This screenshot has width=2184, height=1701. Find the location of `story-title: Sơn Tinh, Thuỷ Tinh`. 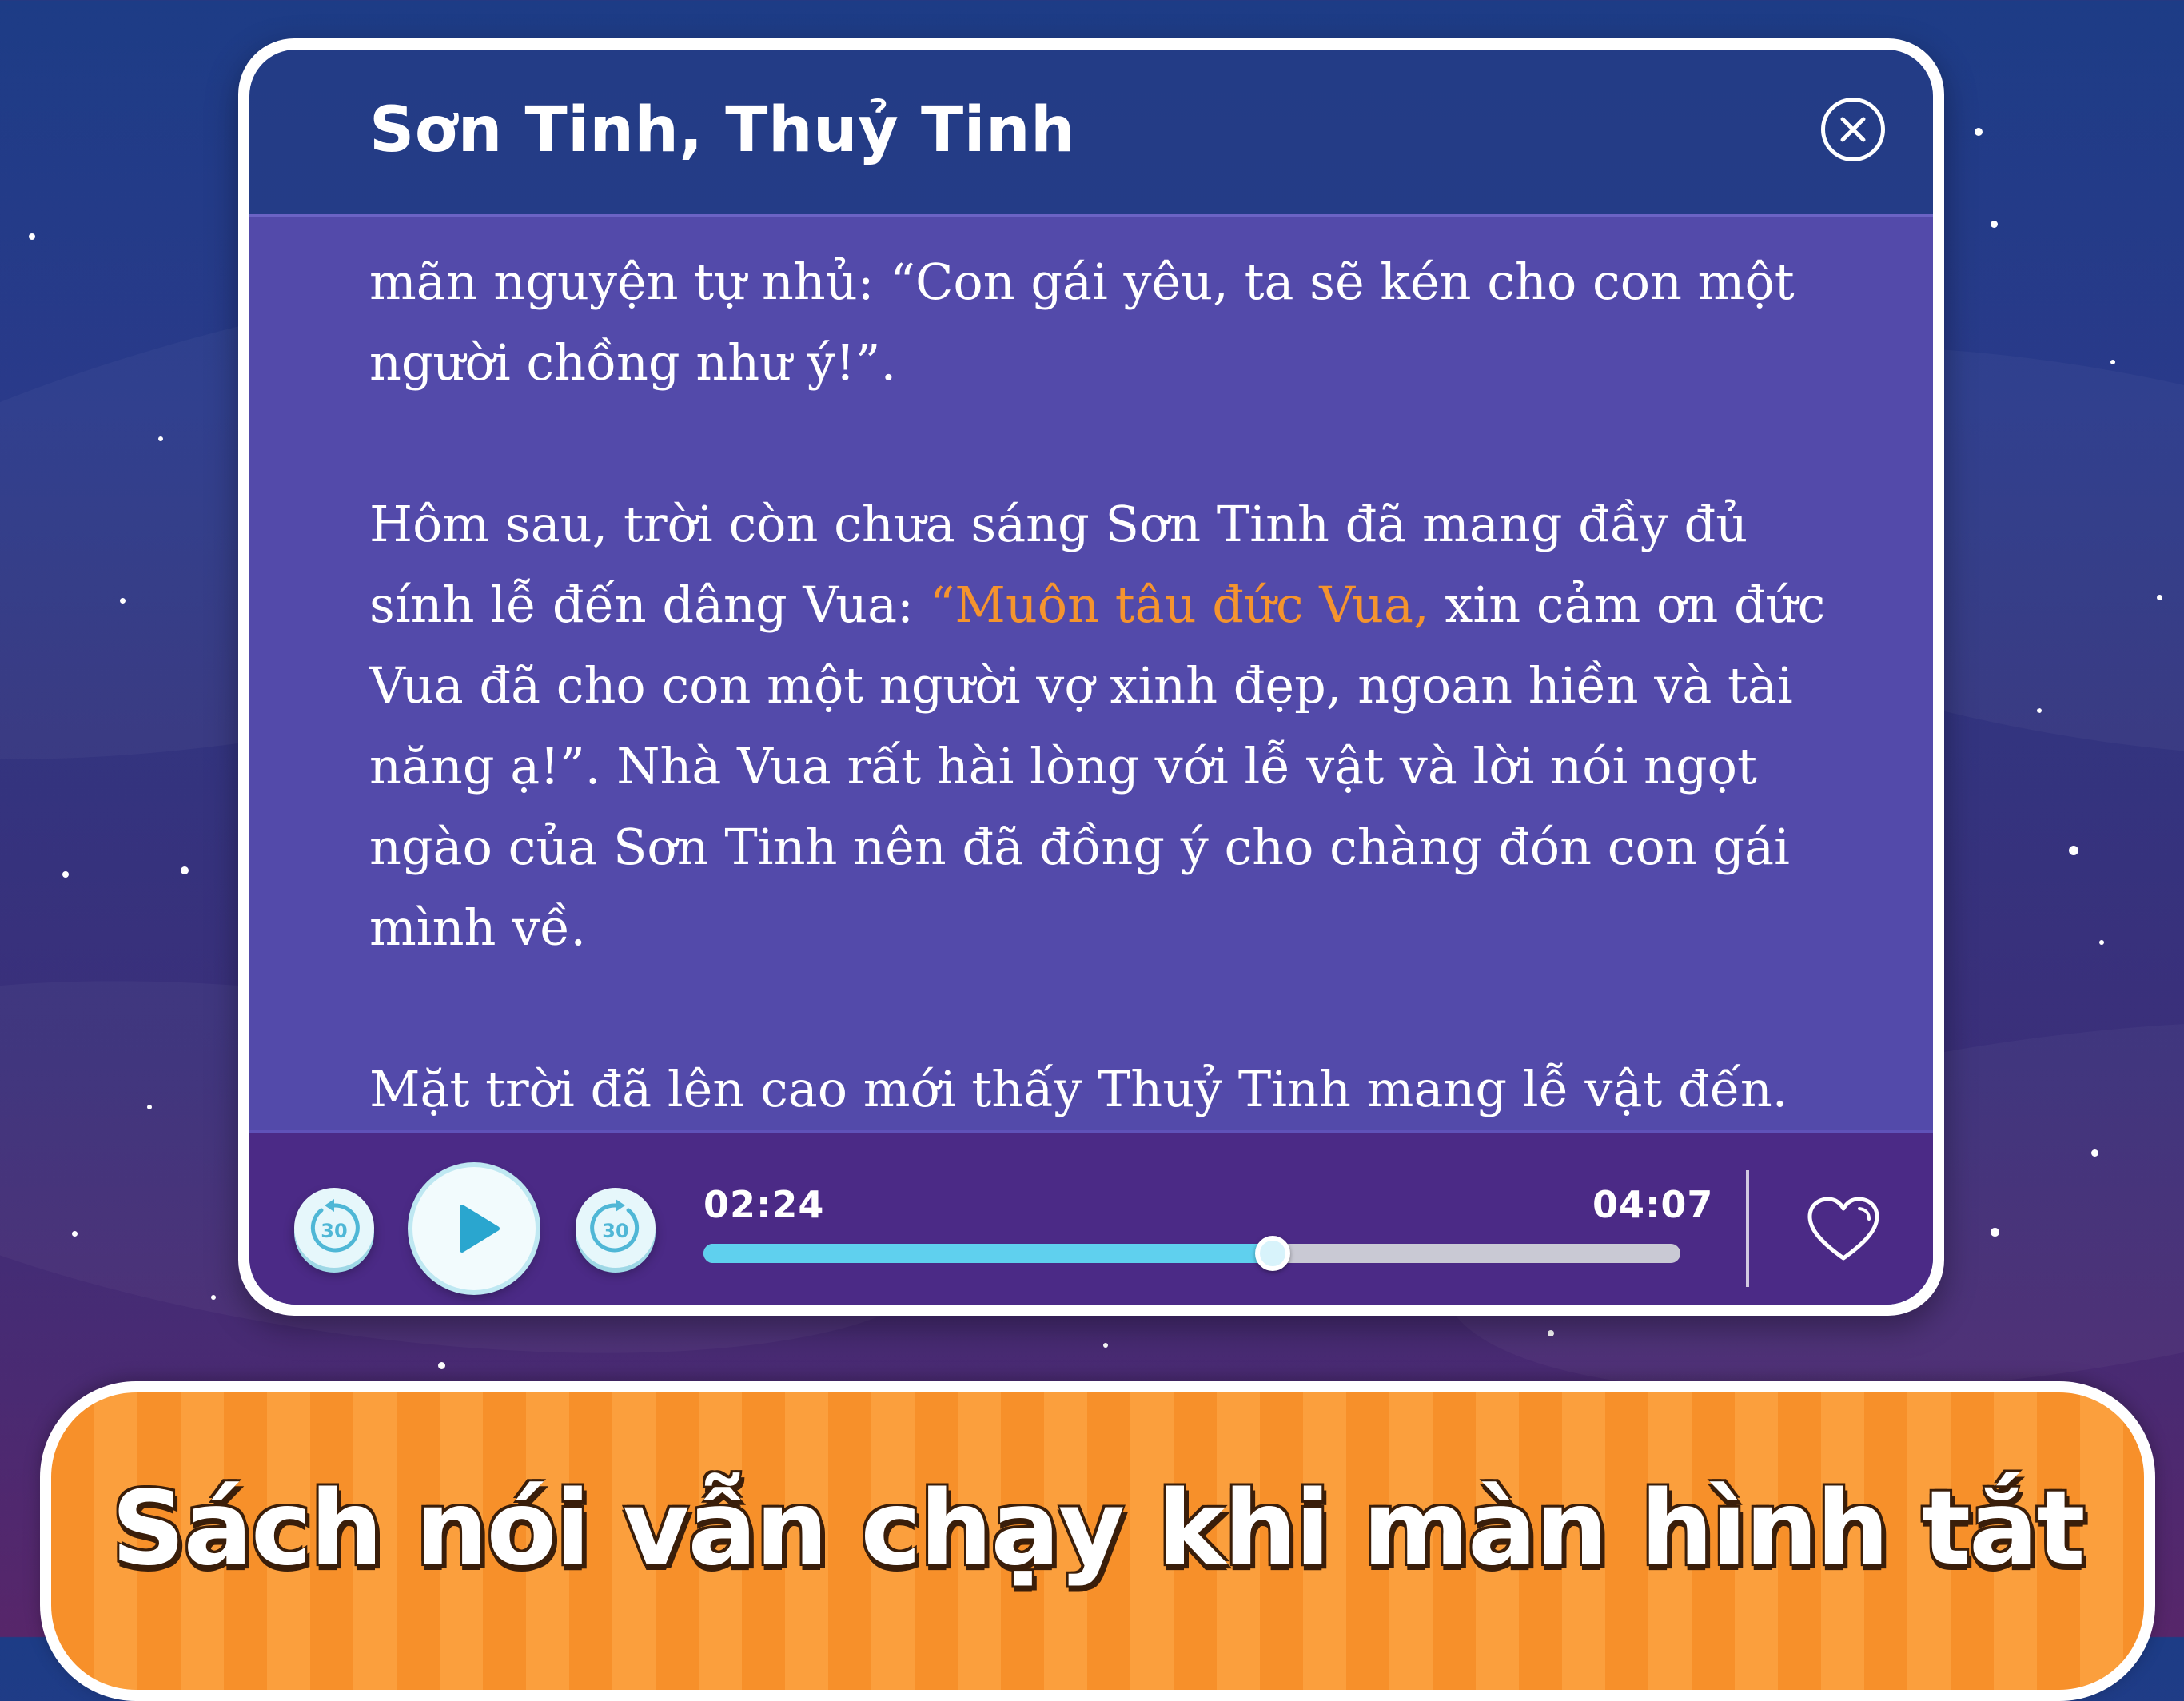

story-title: Sơn Tinh, Thuỷ Tinh is located at coordinates (722, 130).